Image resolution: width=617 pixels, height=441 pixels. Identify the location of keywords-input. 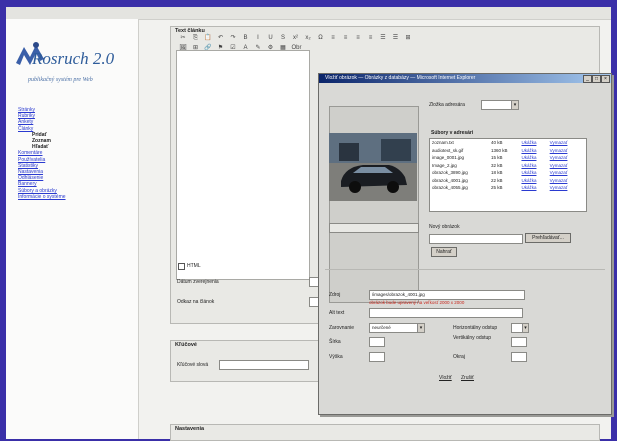
(264, 365).